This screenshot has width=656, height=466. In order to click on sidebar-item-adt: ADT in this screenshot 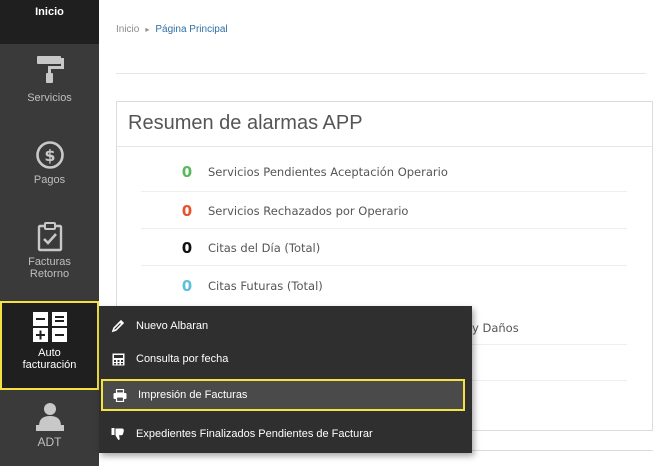, I will do `click(49, 431)`.